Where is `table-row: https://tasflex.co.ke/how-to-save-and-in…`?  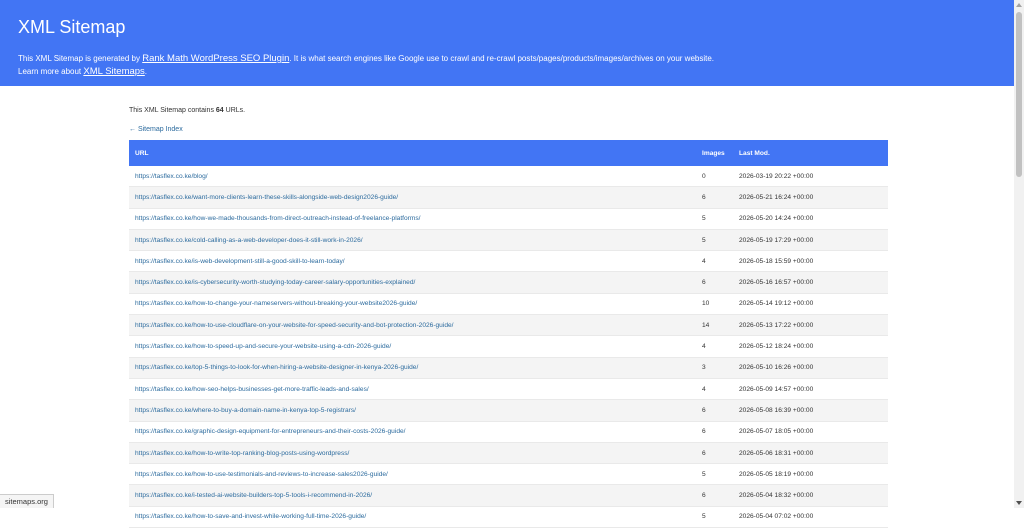
table-row: https://tasflex.co.ke/how-to-save-and-in… is located at coordinates (508, 517).